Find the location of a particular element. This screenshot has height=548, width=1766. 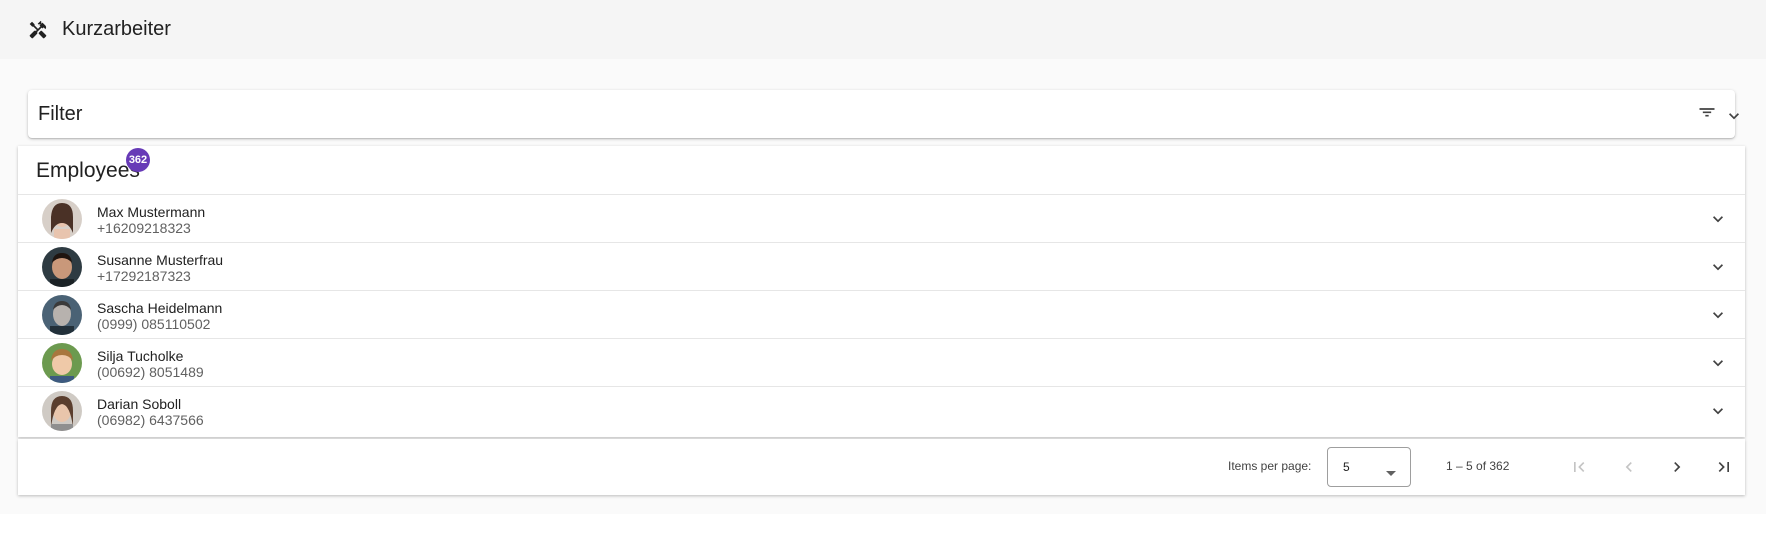

filter-panel: Filter is located at coordinates (883, 114).